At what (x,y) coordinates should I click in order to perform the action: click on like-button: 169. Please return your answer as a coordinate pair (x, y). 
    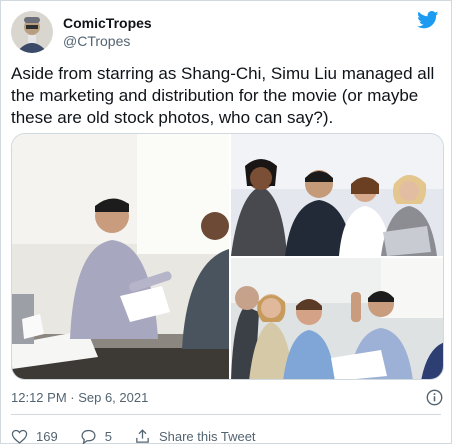
    Looking at the image, I should click on (34, 436).